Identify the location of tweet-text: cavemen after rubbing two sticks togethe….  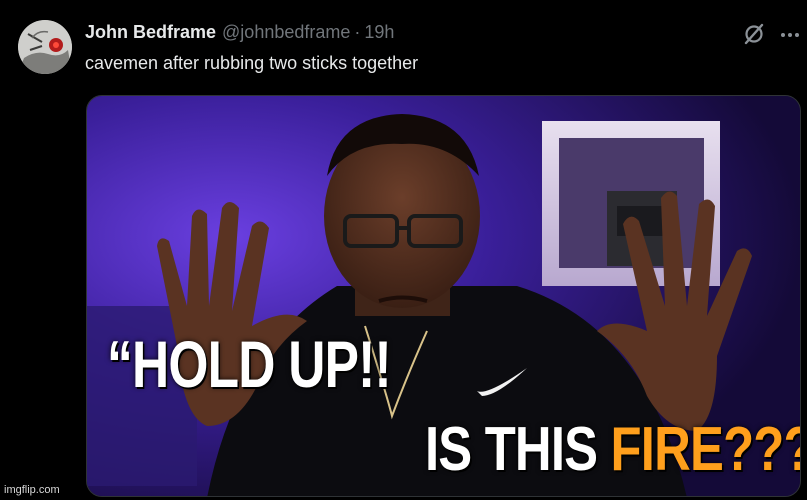
(252, 63).